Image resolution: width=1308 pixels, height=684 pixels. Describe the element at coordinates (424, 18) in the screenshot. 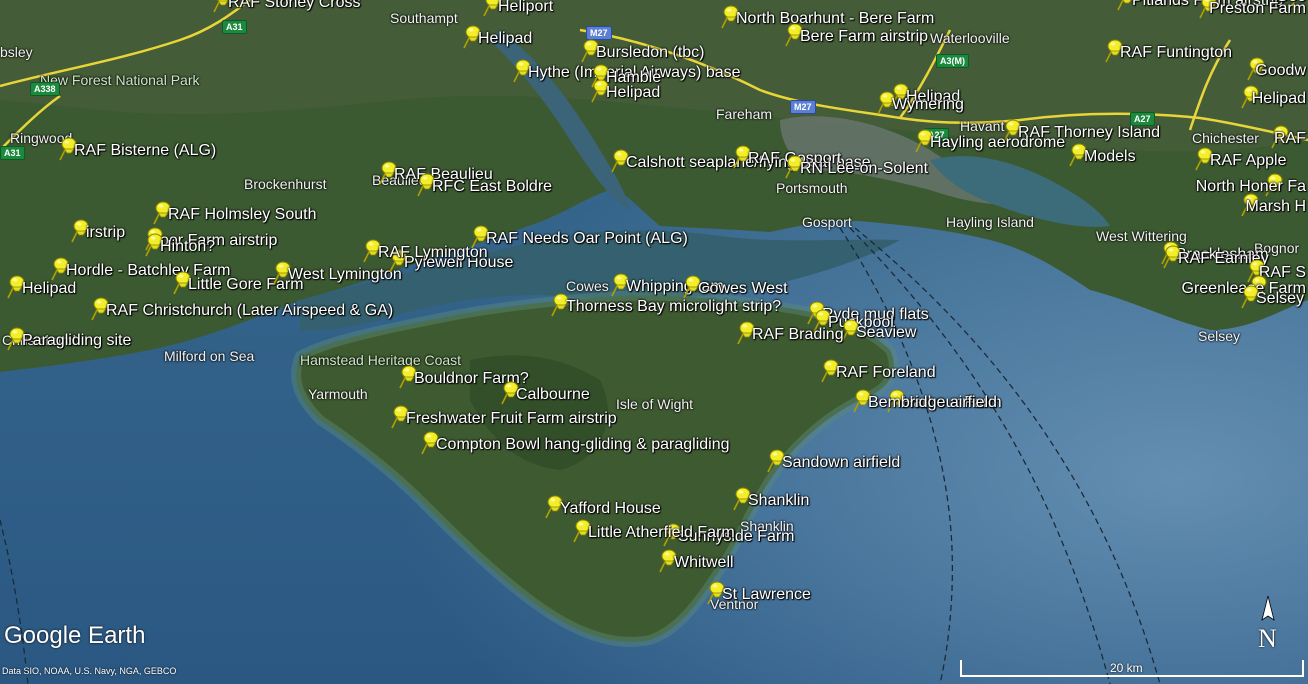

I see `place-label: Southampt` at that location.